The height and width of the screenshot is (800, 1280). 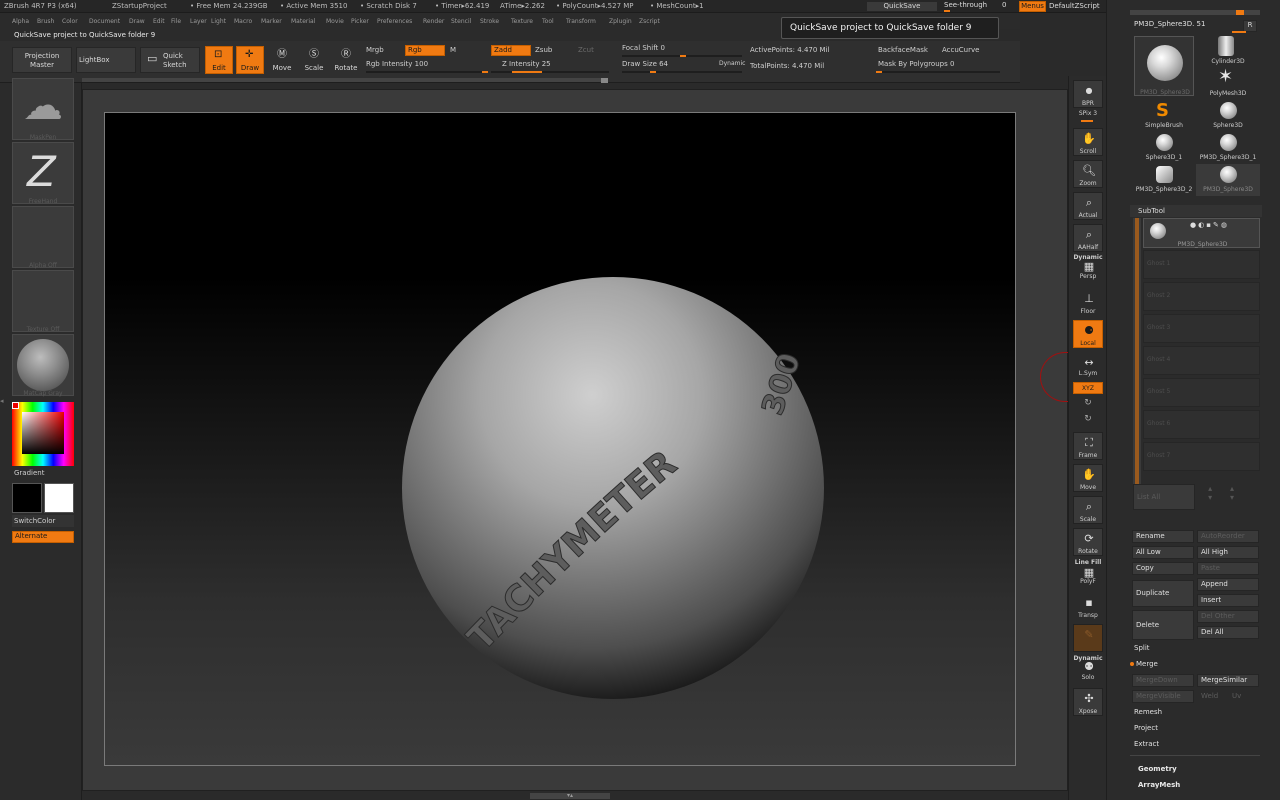 What do you see at coordinates (106, 60) in the screenshot?
I see `lightbox-button: LightBox` at bounding box center [106, 60].